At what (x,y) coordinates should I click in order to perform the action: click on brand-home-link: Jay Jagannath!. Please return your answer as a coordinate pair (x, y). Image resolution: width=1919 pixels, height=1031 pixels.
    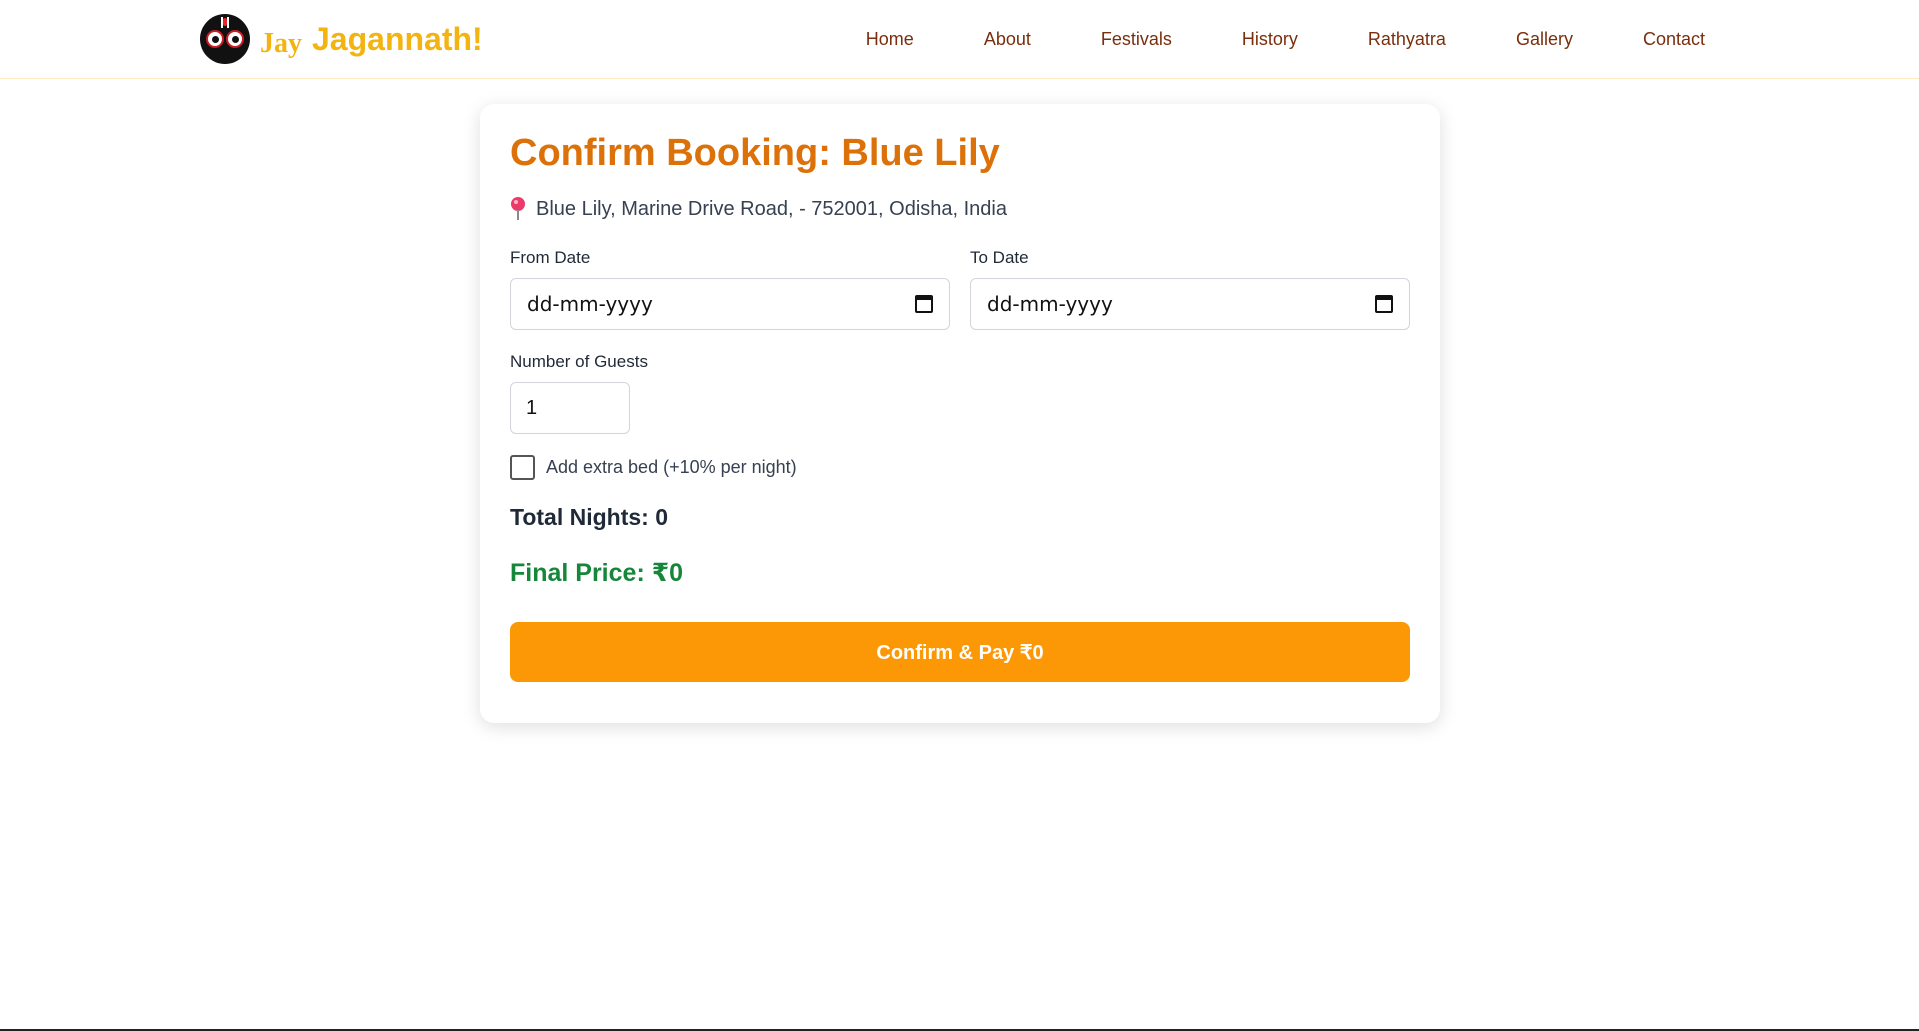
    Looking at the image, I should click on (341, 39).